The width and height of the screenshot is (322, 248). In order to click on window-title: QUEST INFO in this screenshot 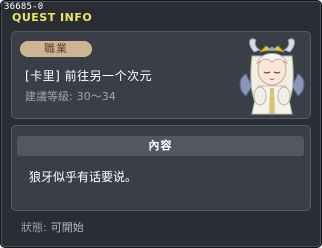, I will do `click(52, 17)`.